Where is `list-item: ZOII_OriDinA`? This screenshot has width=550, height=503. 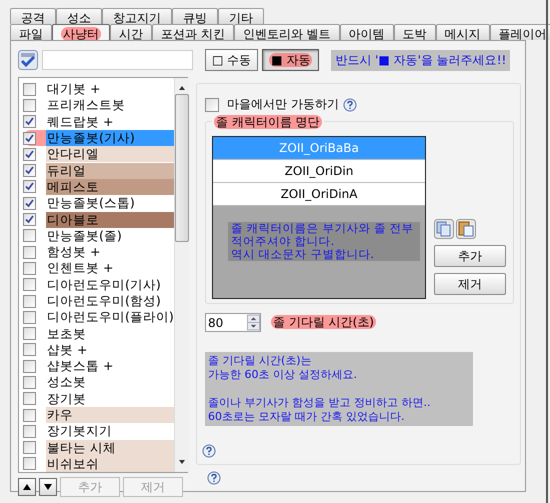 list-item: ZOII_OriDinA is located at coordinates (319, 194).